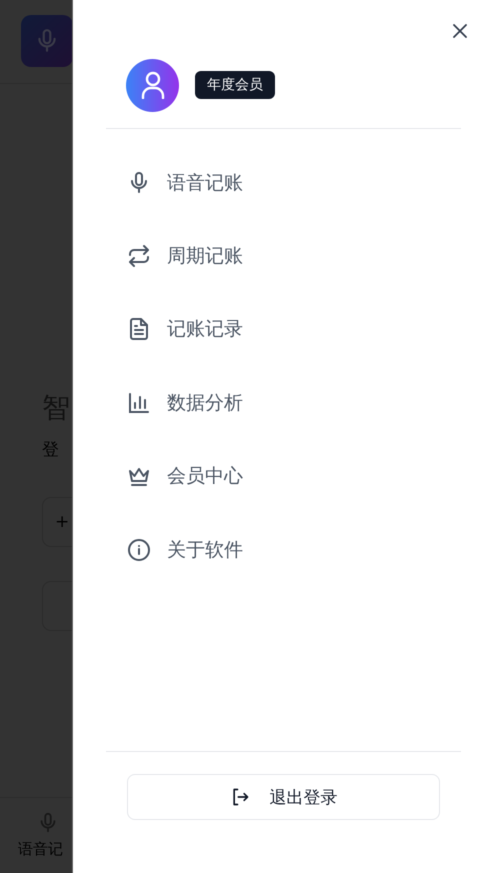 This screenshot has width=491, height=873. I want to click on membership-badge: 年度会员, so click(235, 85).